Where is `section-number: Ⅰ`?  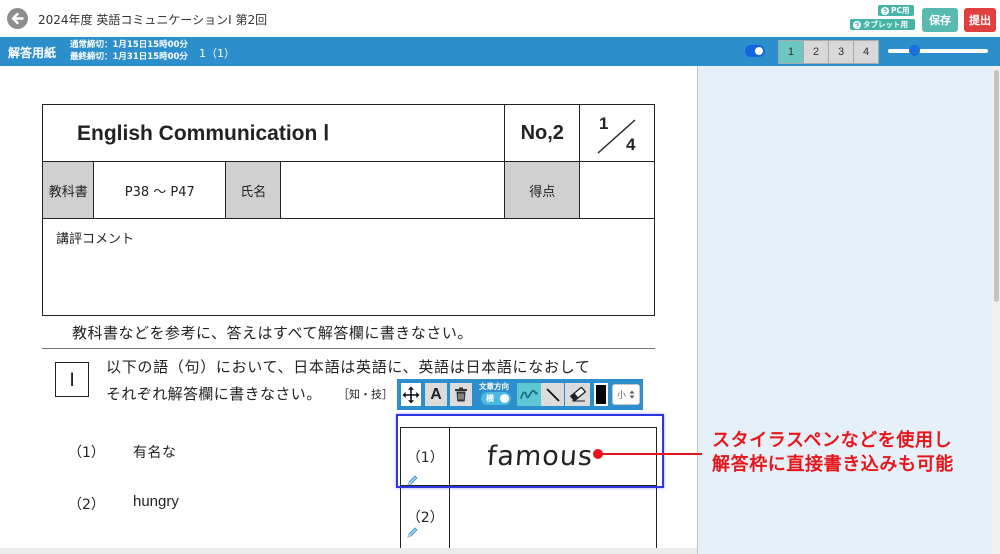 section-number: Ⅰ is located at coordinates (72, 379).